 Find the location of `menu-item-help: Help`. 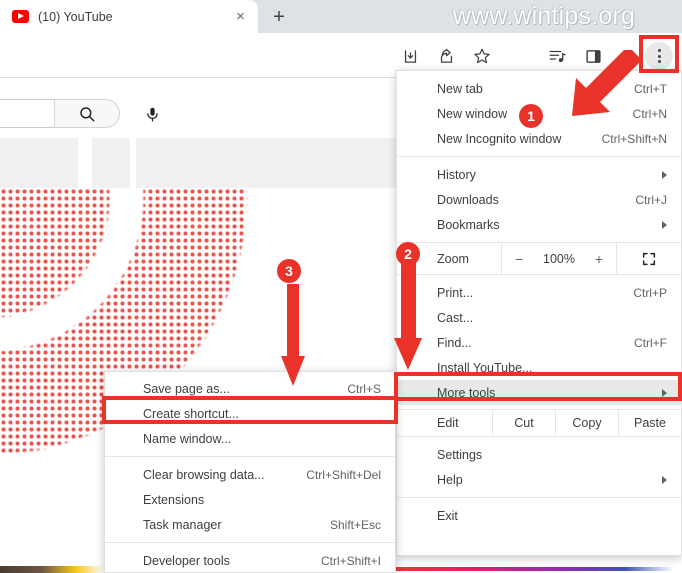

menu-item-help: Help is located at coordinates (539, 479).